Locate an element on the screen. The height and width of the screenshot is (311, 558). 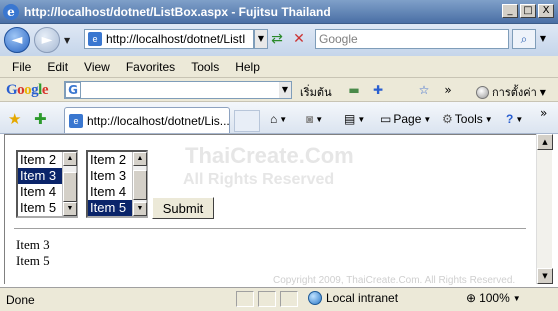
listbox-1-scrollbar: ▲ ▼ is located at coordinates (69, 184).